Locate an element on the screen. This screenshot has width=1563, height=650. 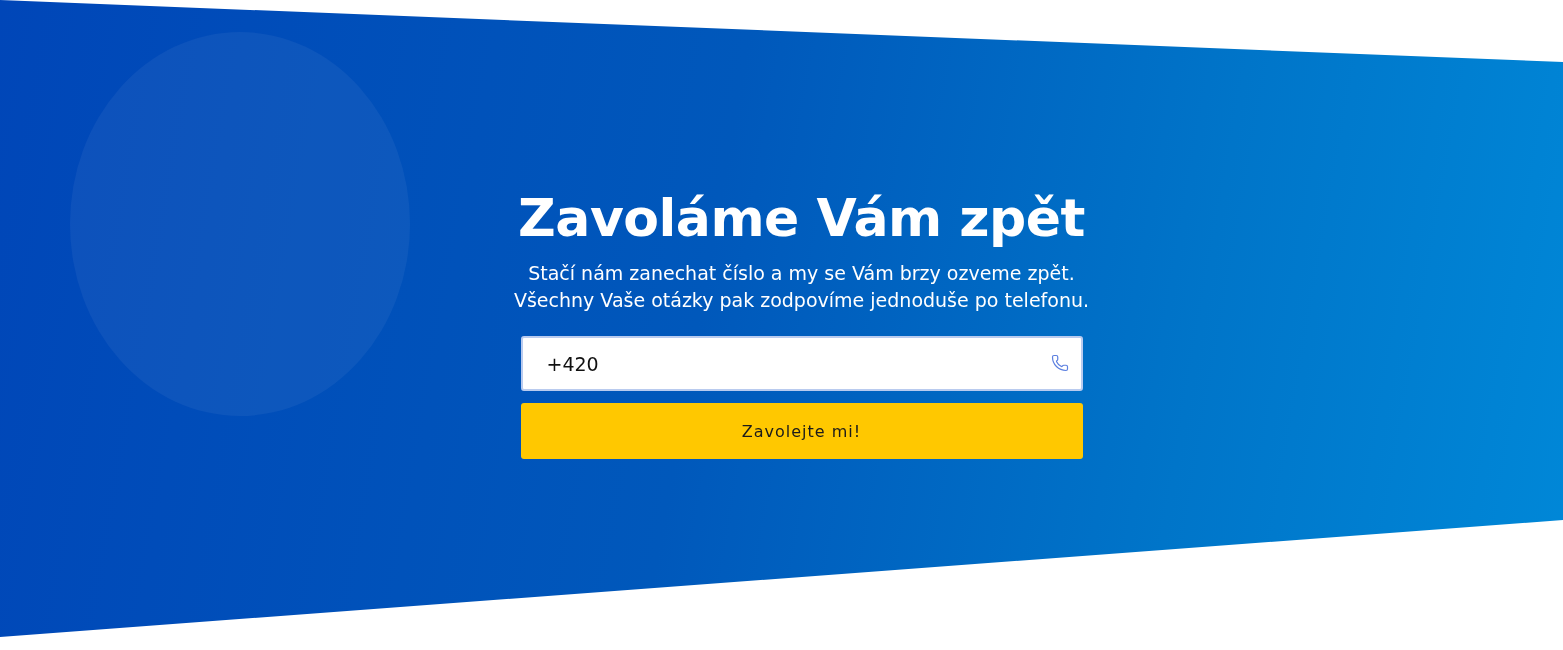
submit-button: Zavolejte mi! is located at coordinates (801, 431).